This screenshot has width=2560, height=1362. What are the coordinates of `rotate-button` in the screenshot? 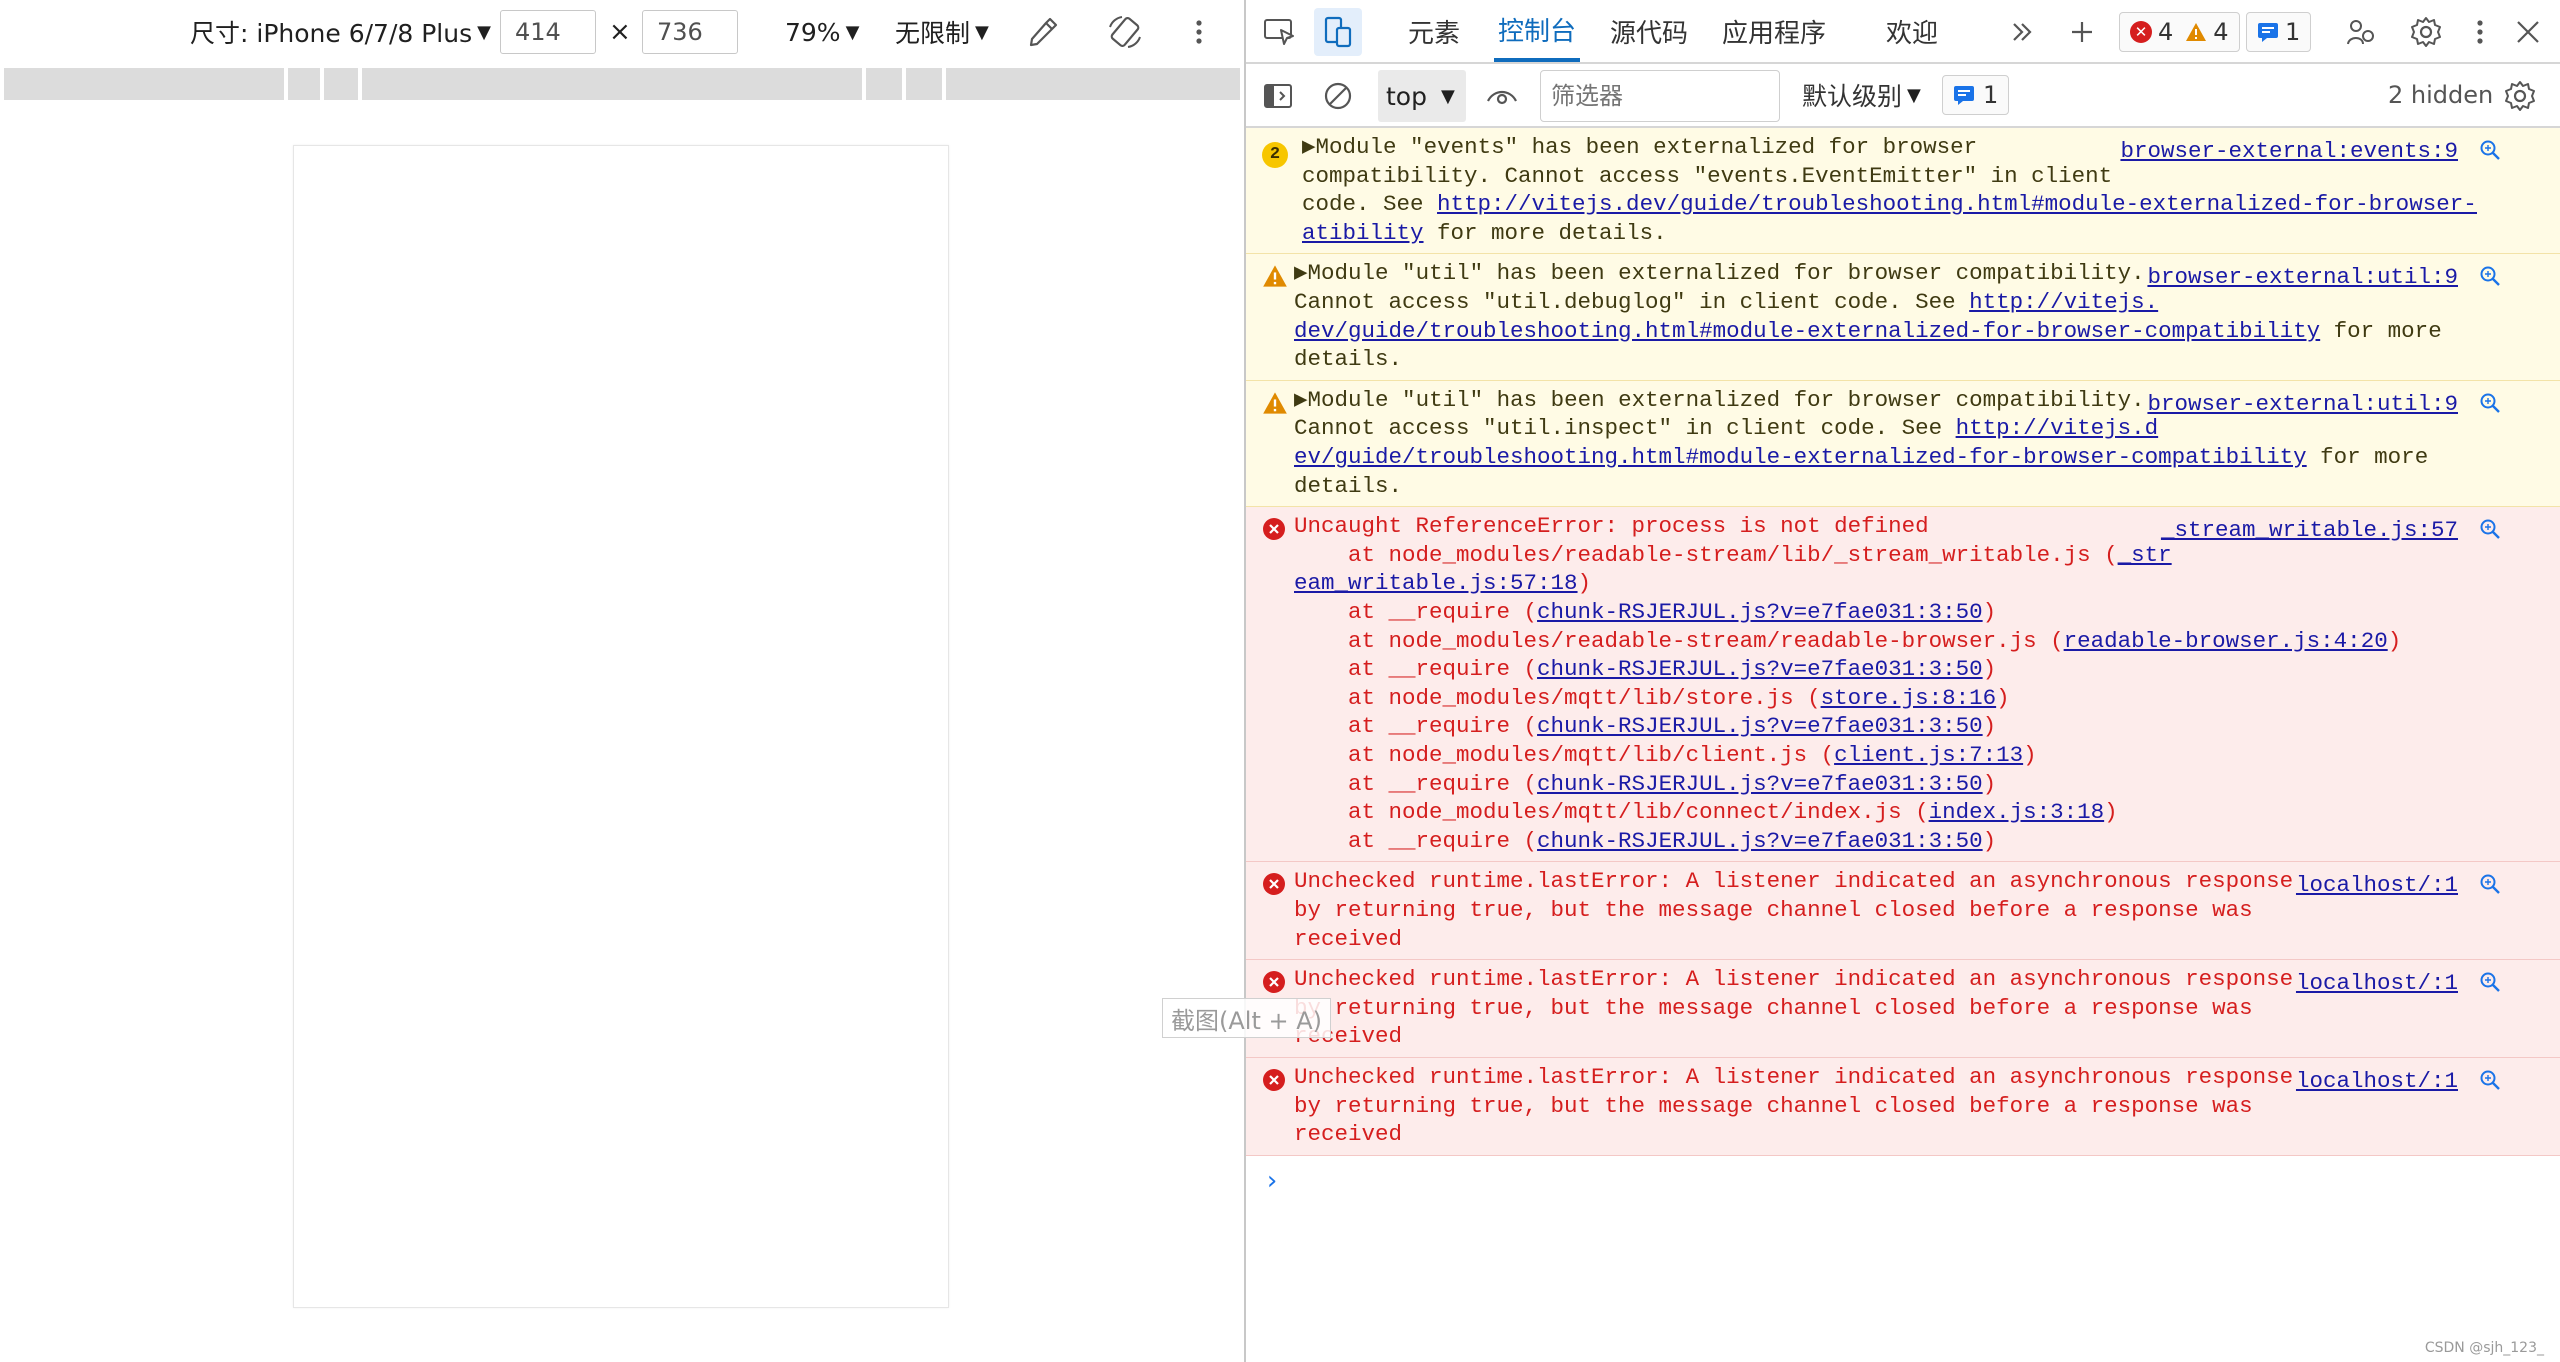 It's located at (1125, 32).